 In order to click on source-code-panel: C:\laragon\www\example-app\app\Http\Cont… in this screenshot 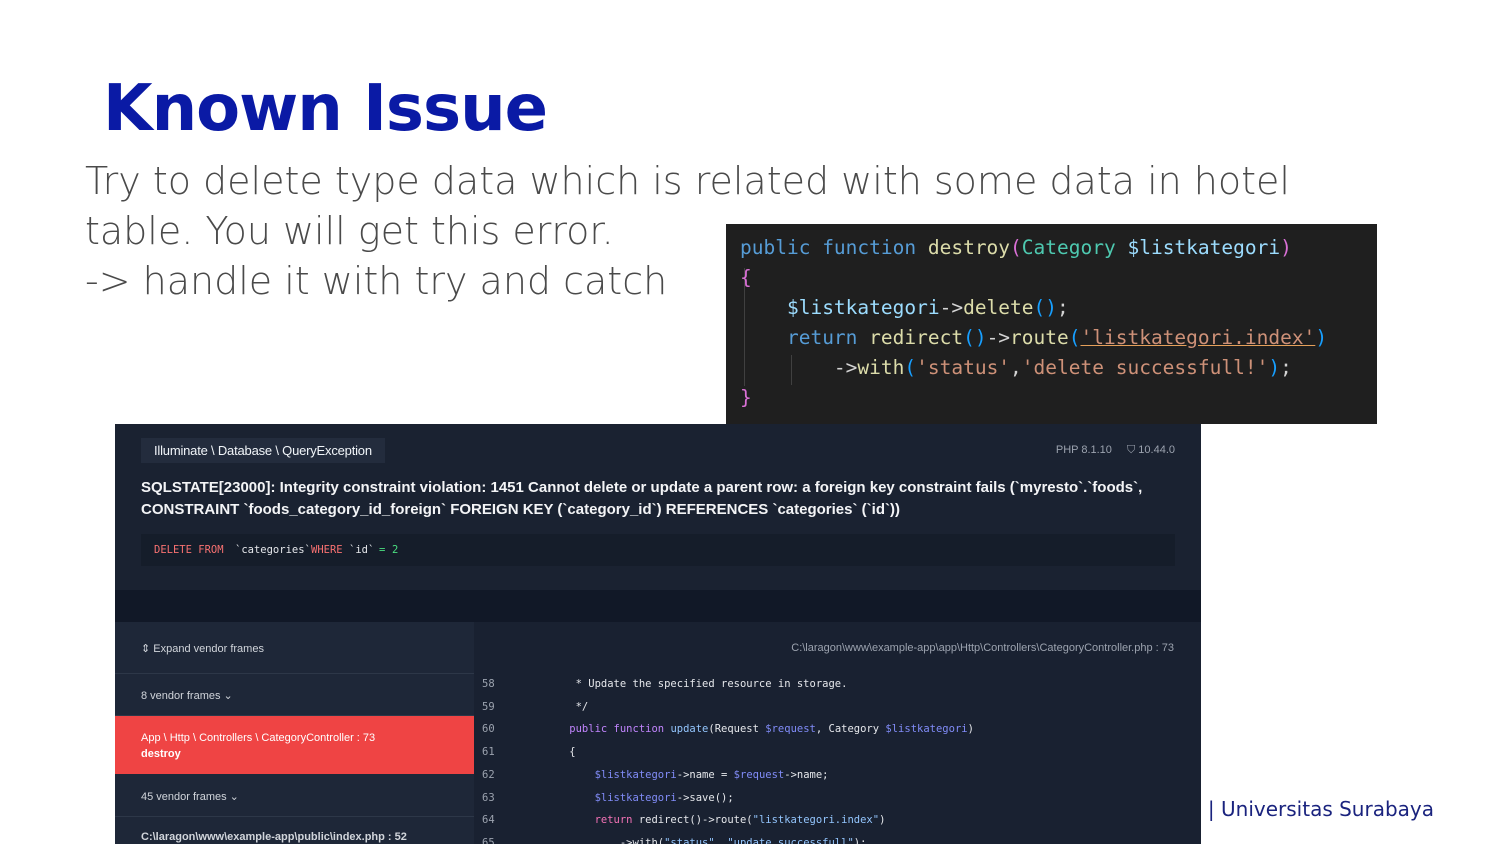, I will do `click(837, 733)`.